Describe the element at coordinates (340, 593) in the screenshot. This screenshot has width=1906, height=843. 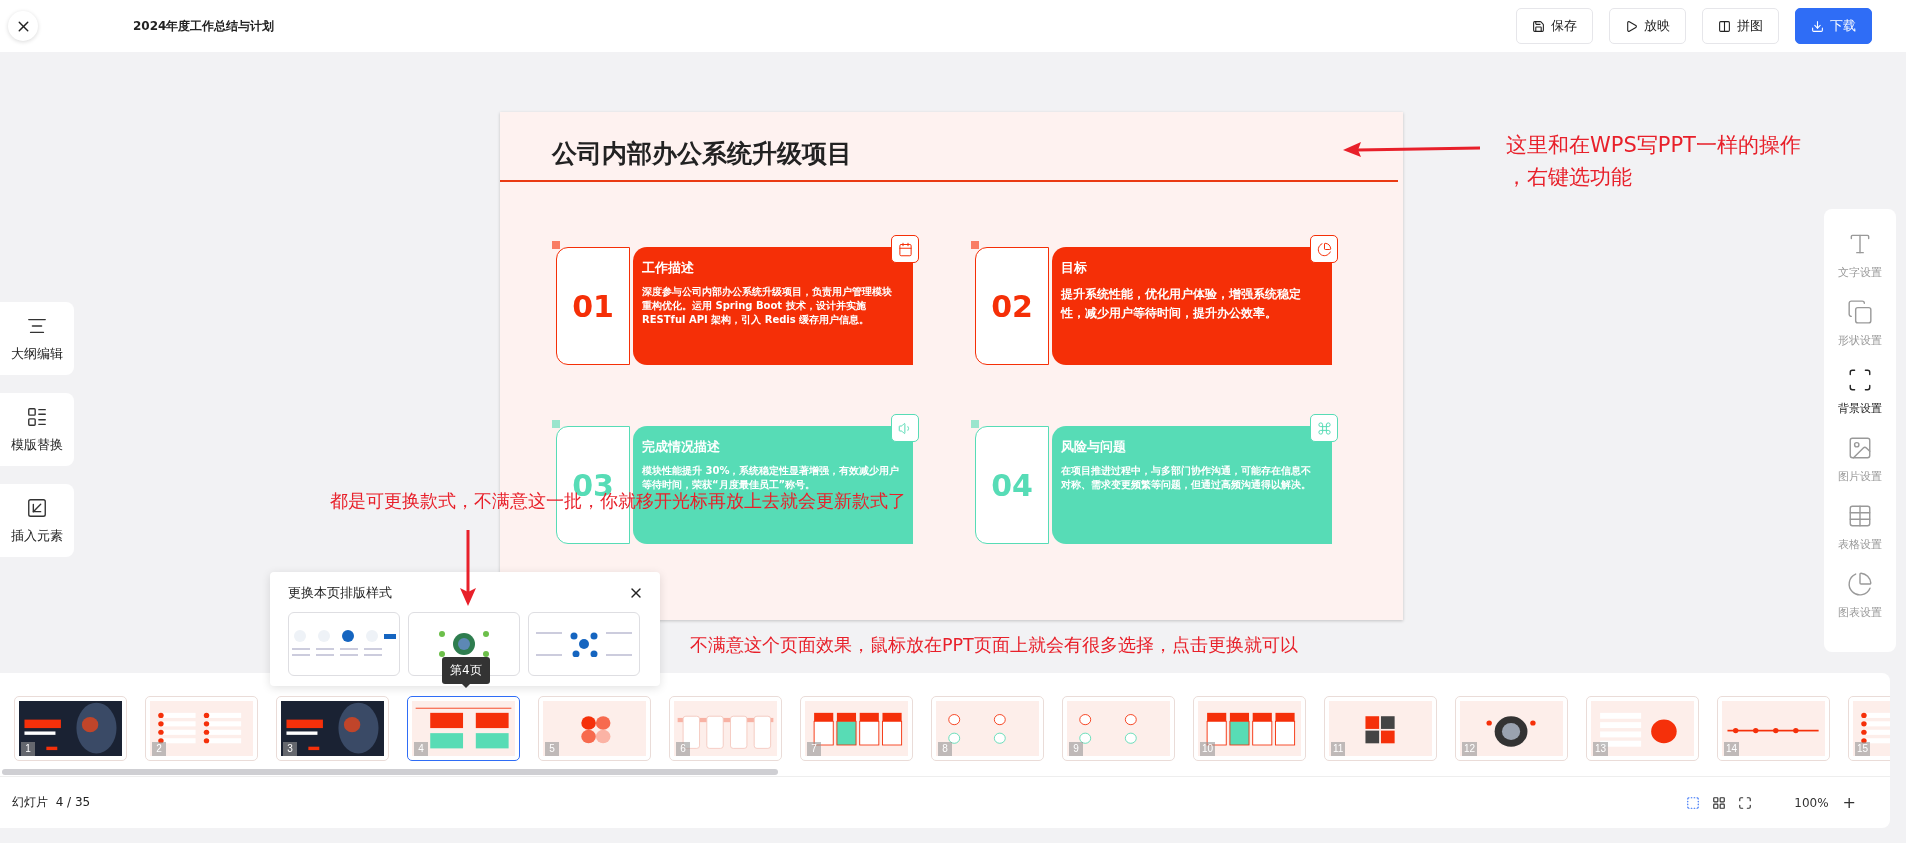
I see `popup-title: 更换本页排版样式` at that location.